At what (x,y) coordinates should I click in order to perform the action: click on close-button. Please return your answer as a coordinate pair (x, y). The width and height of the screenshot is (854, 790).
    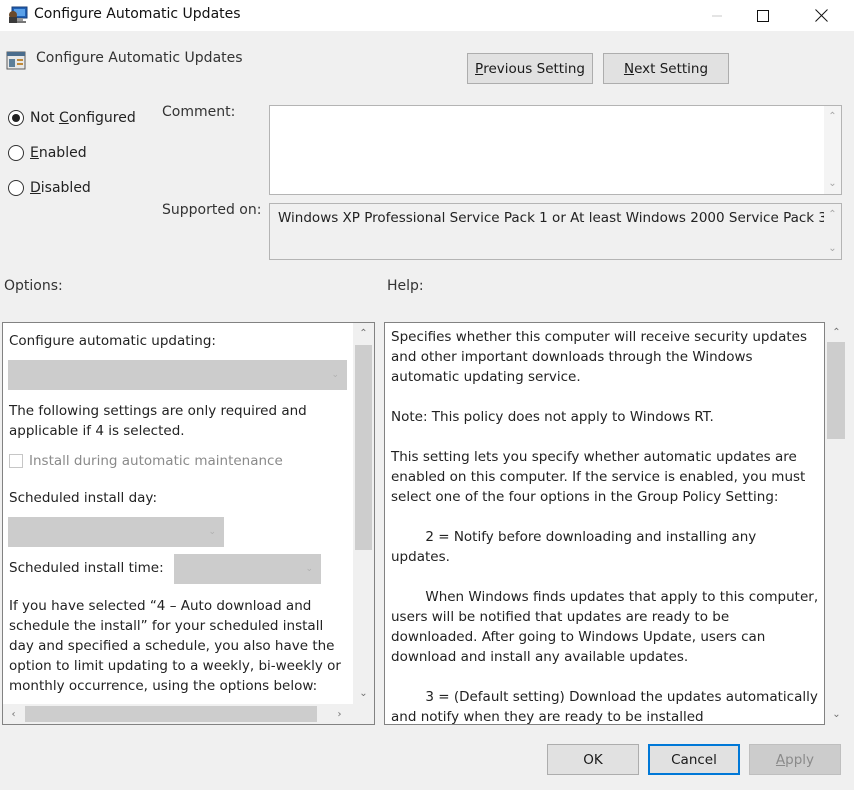
    Looking at the image, I should click on (821, 15).